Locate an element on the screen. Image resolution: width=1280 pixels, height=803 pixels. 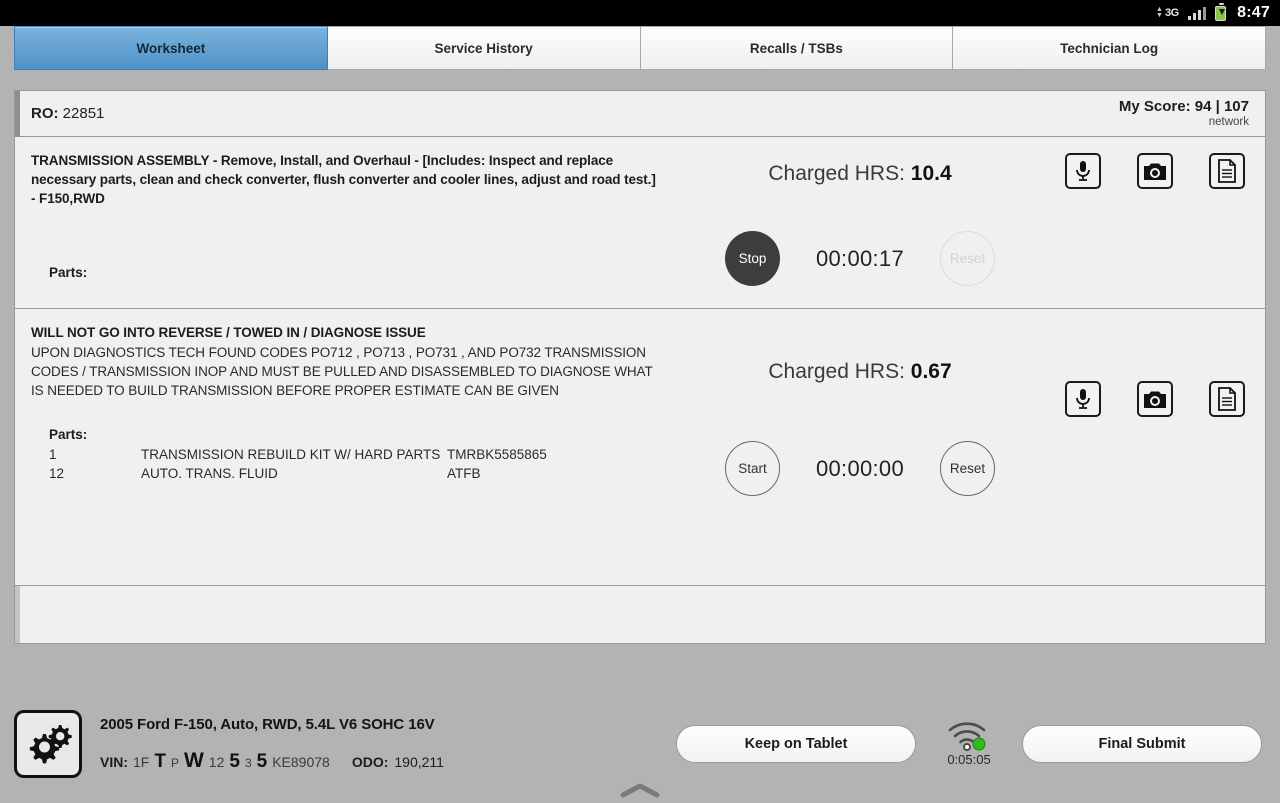
part-qty: 12 is located at coordinates (95, 473).